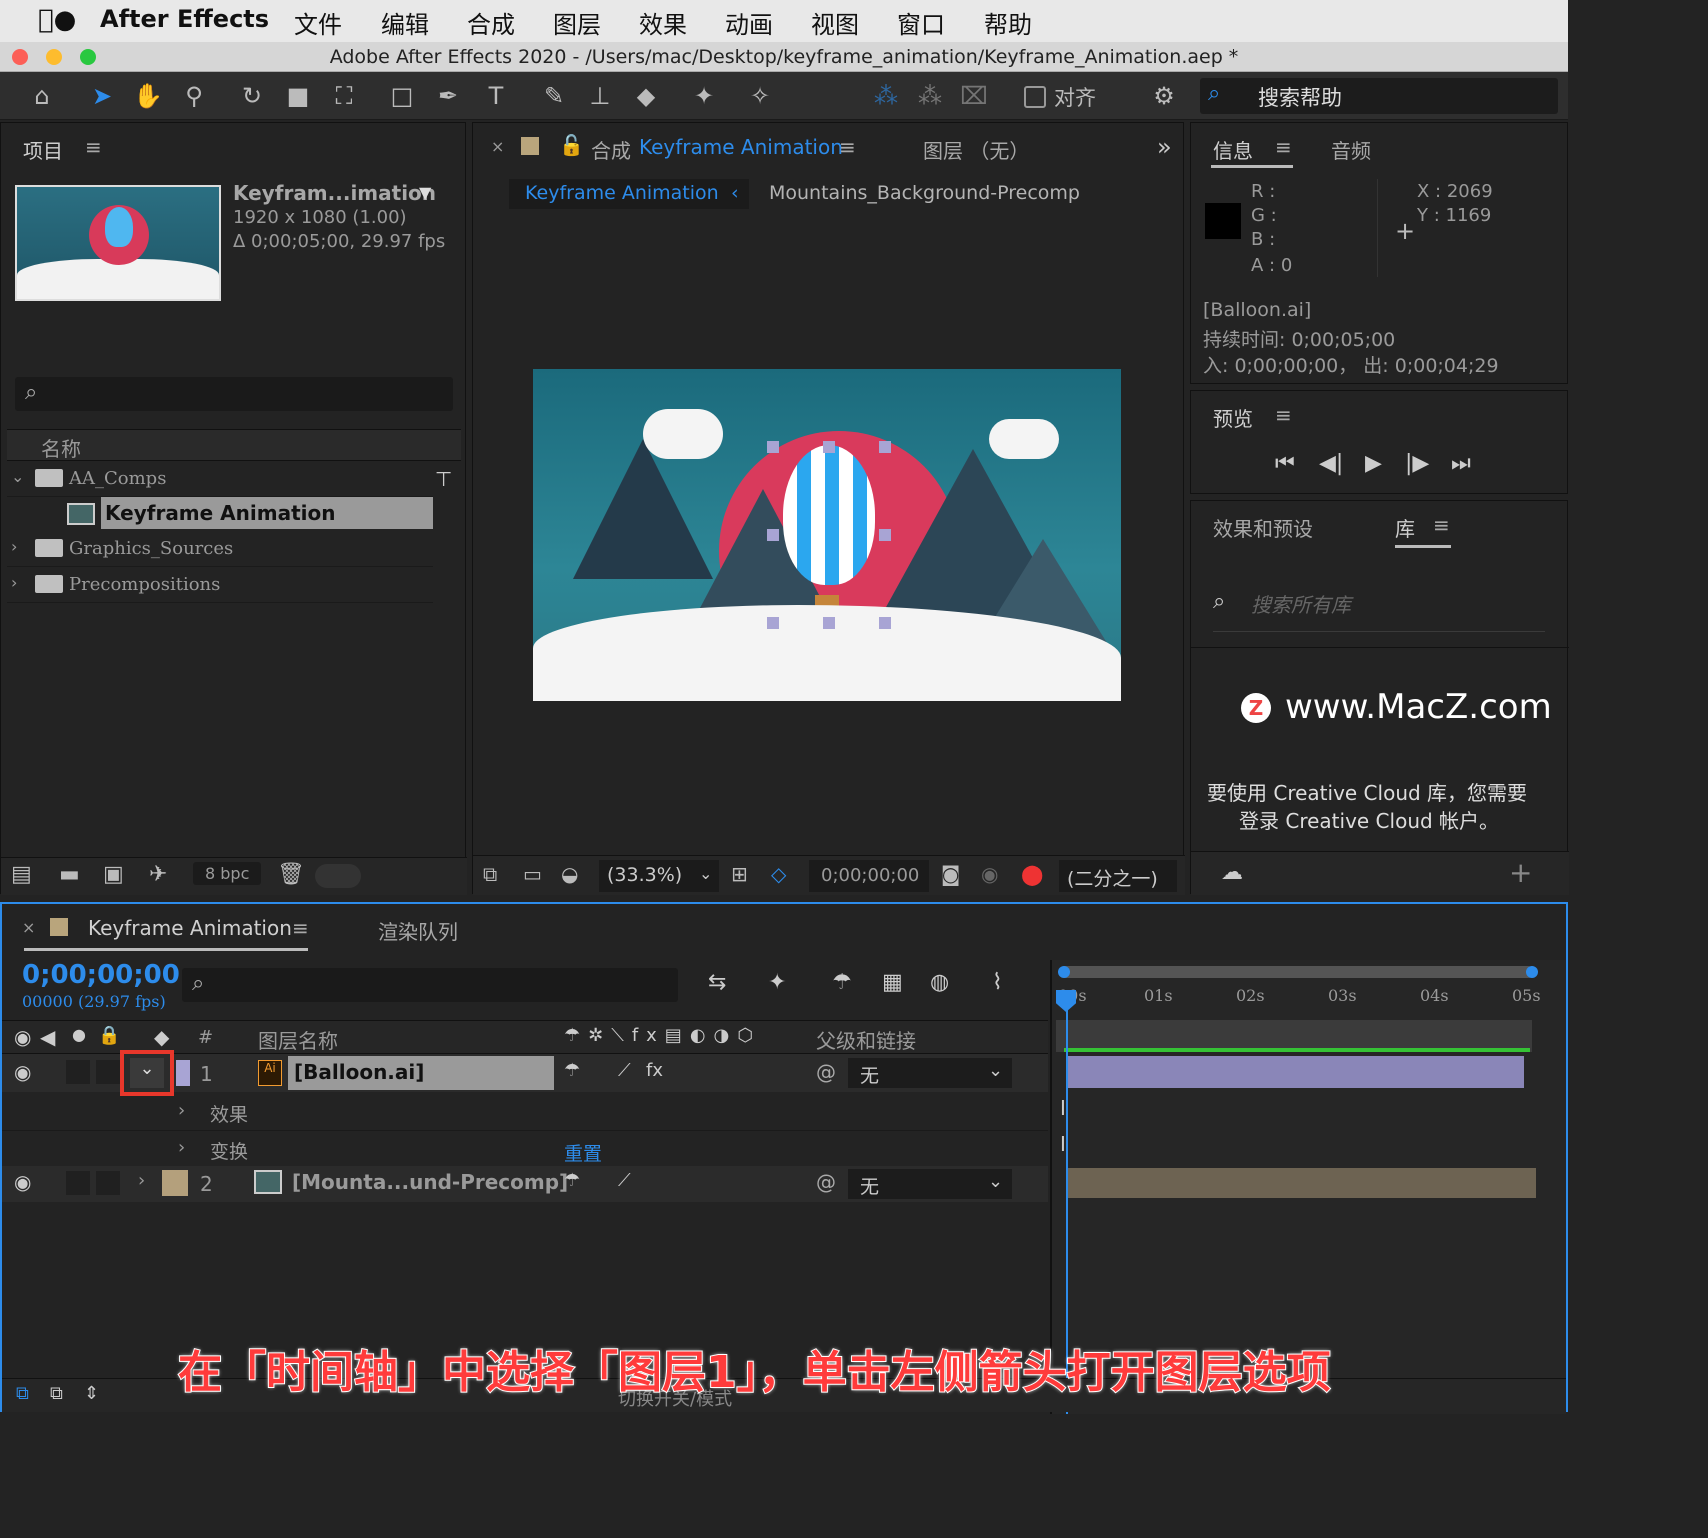 The image size is (1708, 1538). I want to click on reset-link: 重置, so click(583, 1152).